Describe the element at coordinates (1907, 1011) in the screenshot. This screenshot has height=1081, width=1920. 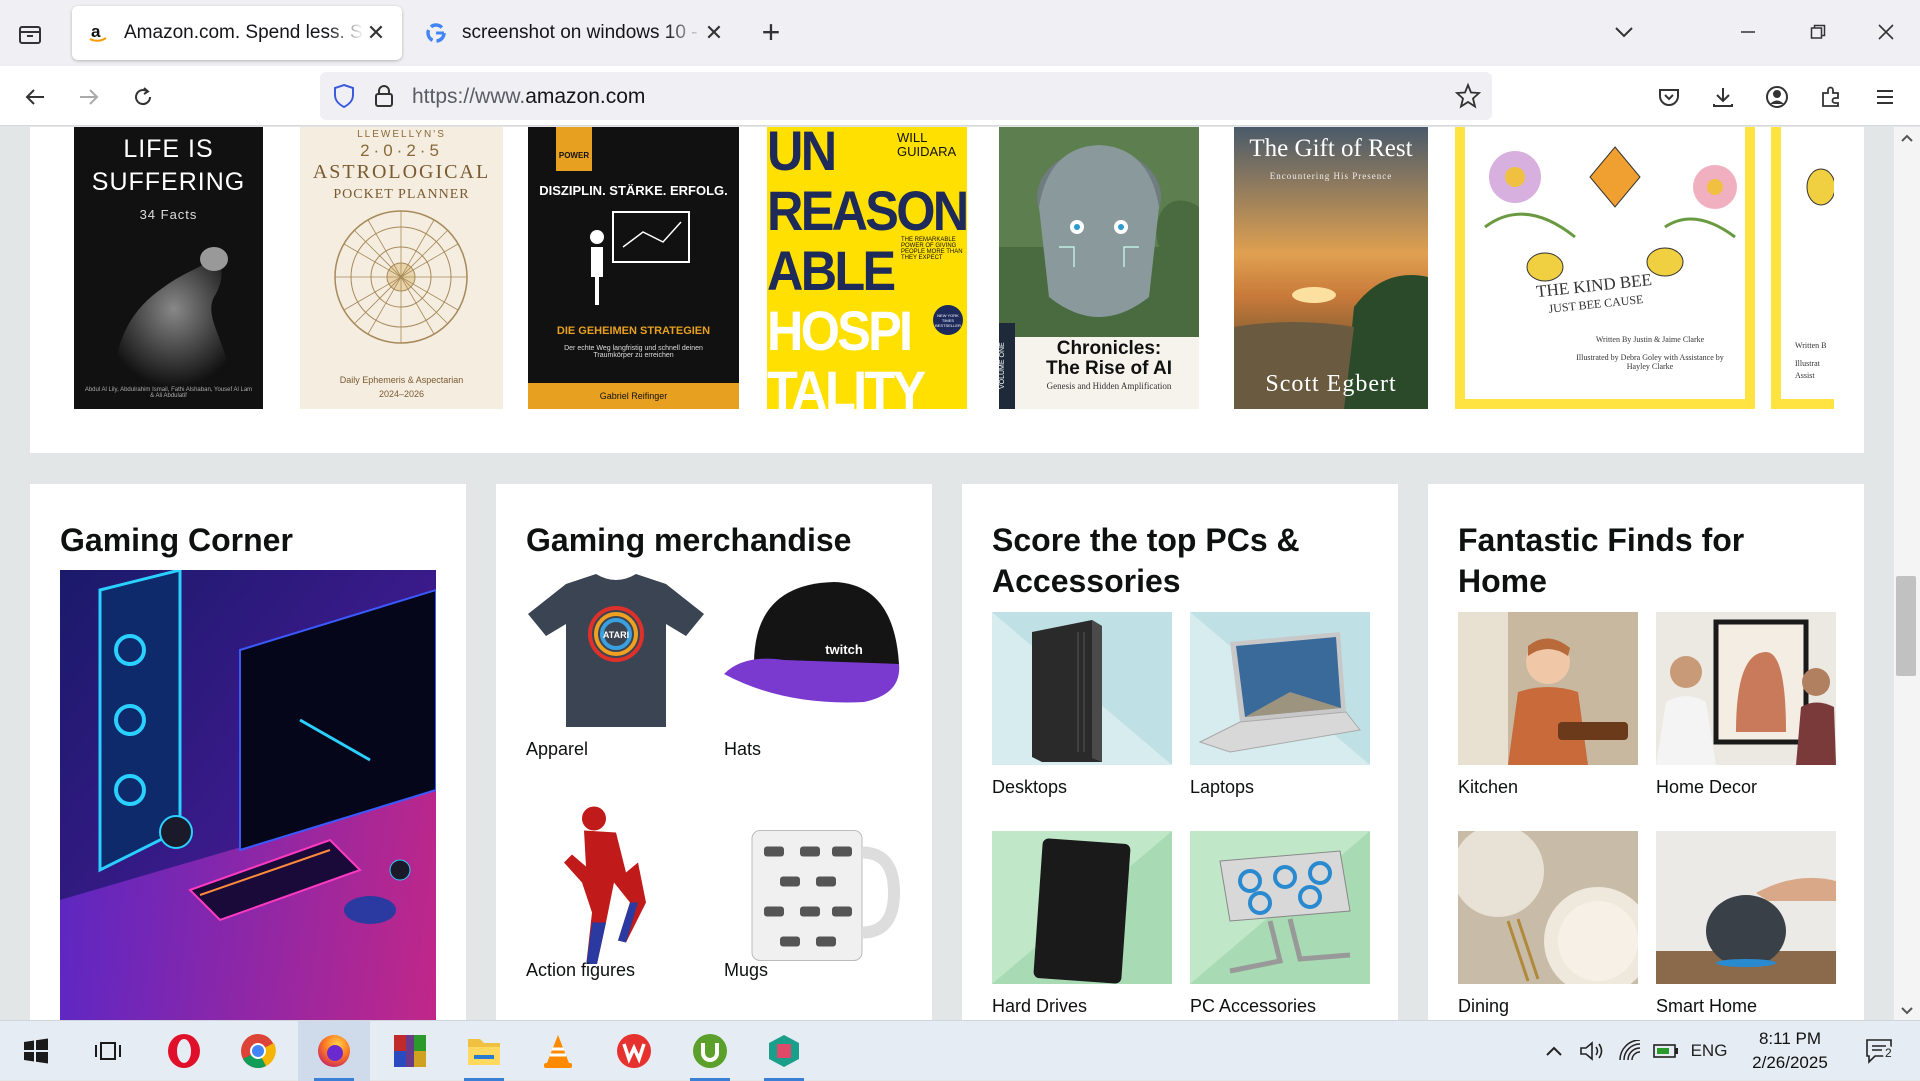
I see `scroll-down-icon` at that location.